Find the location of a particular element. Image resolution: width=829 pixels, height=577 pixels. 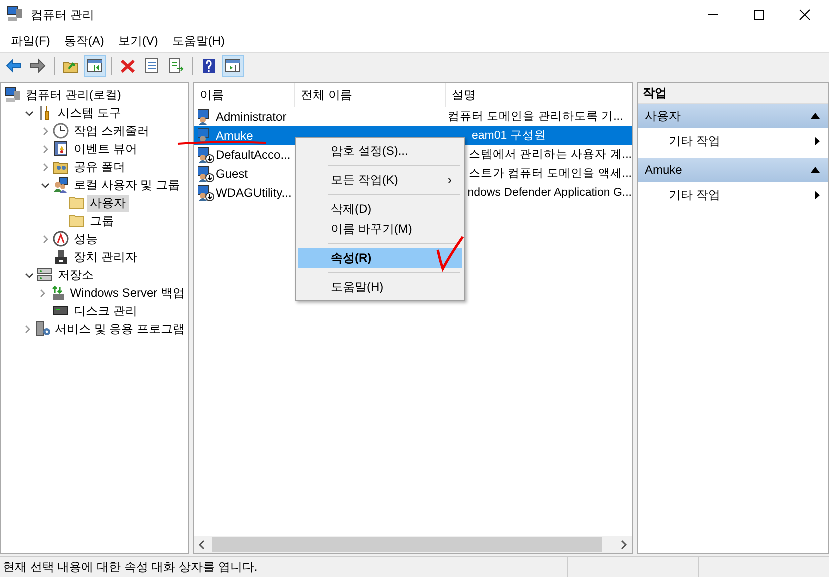

maximize-icon is located at coordinates (759, 15).